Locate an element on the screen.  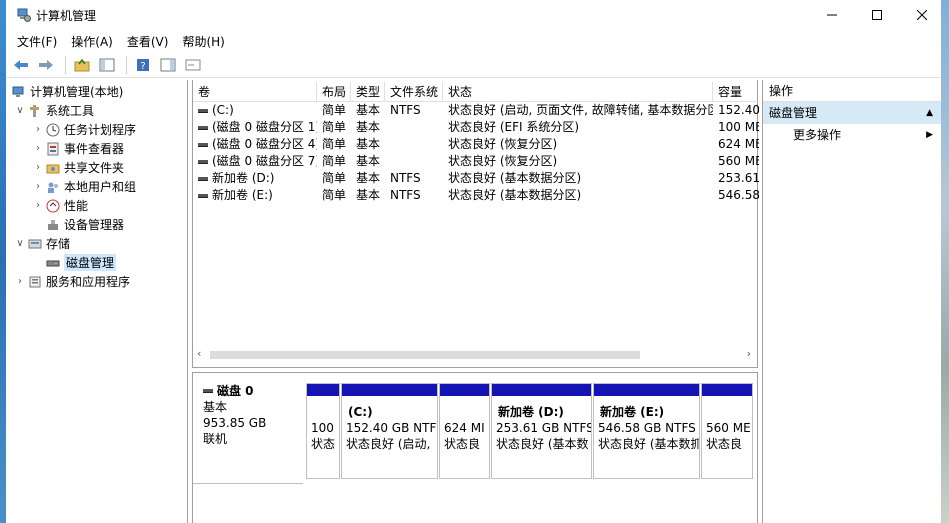
title-bar: 计算机管理 is located at coordinates (473, 15).